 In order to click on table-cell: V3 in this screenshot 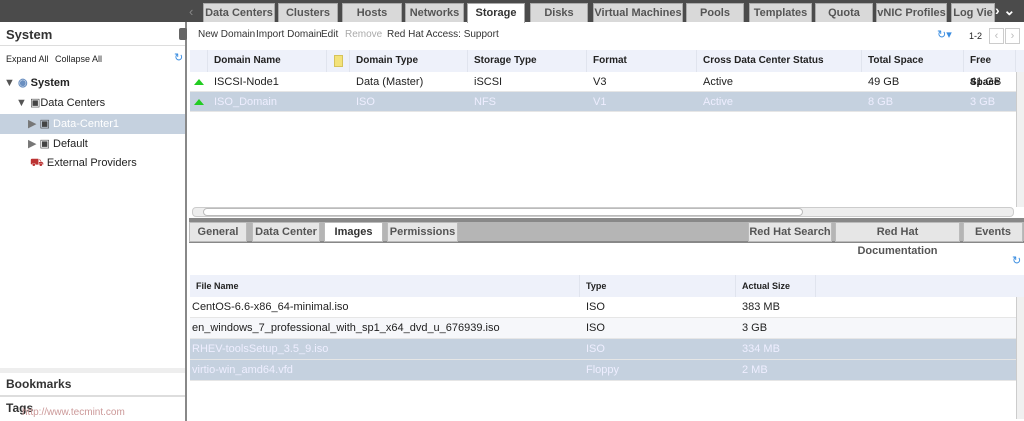, I will do `click(600, 82)`.